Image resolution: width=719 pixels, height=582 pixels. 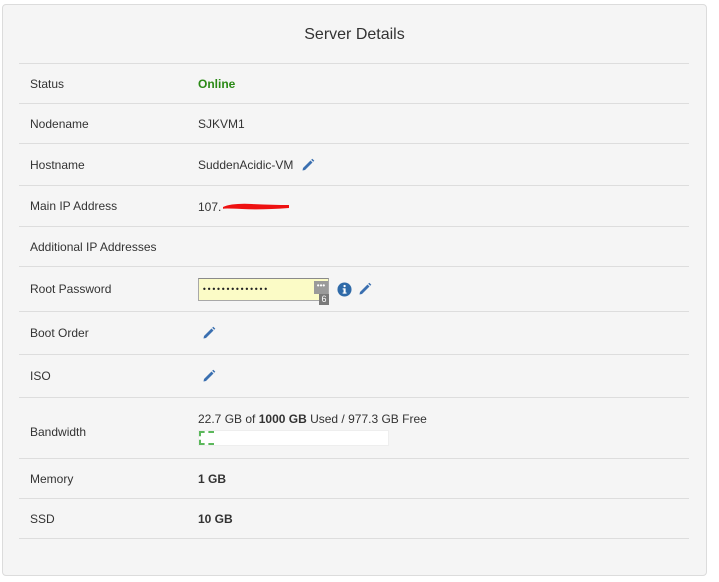 I want to click on row-iso: ISO, so click(x=354, y=376).